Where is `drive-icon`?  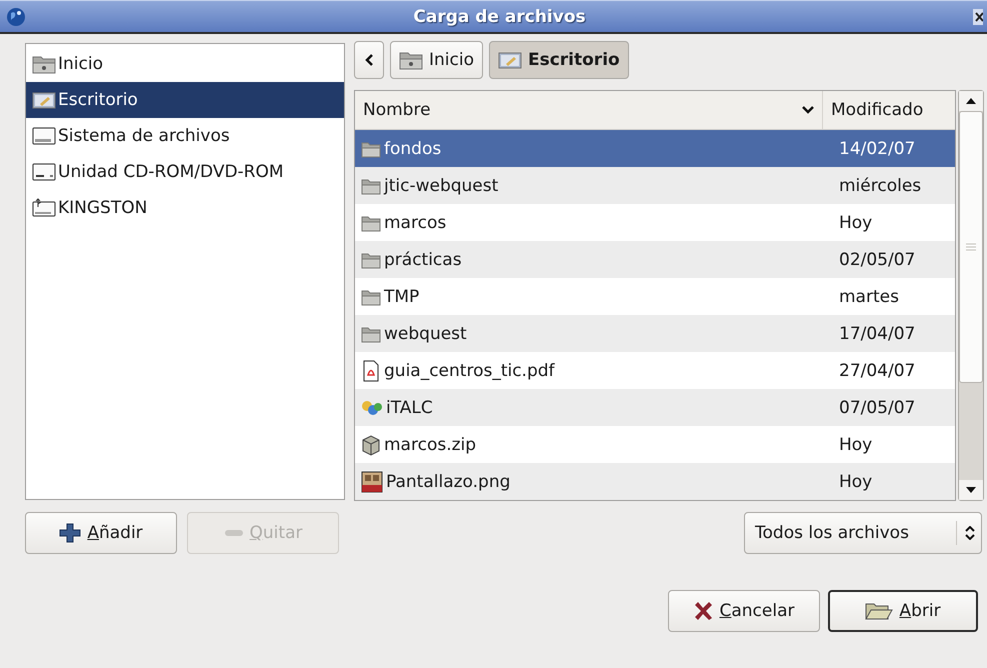 drive-icon is located at coordinates (44, 136).